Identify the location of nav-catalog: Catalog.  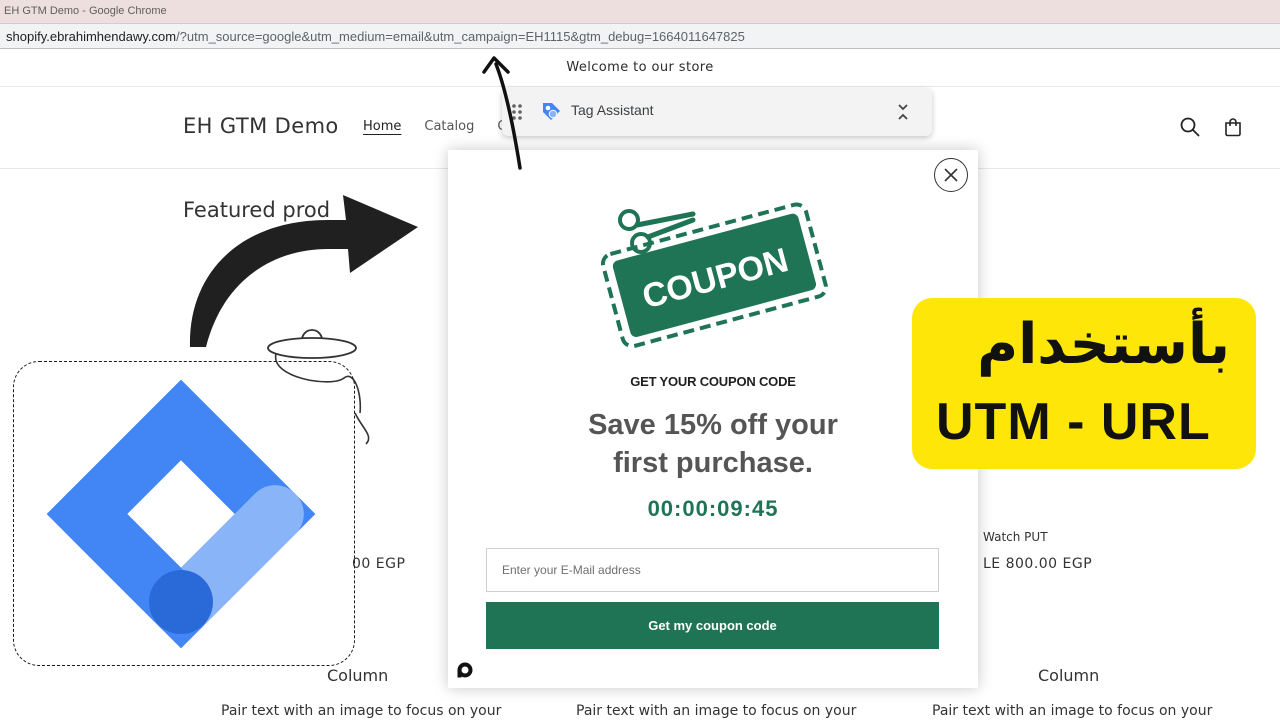
(449, 126).